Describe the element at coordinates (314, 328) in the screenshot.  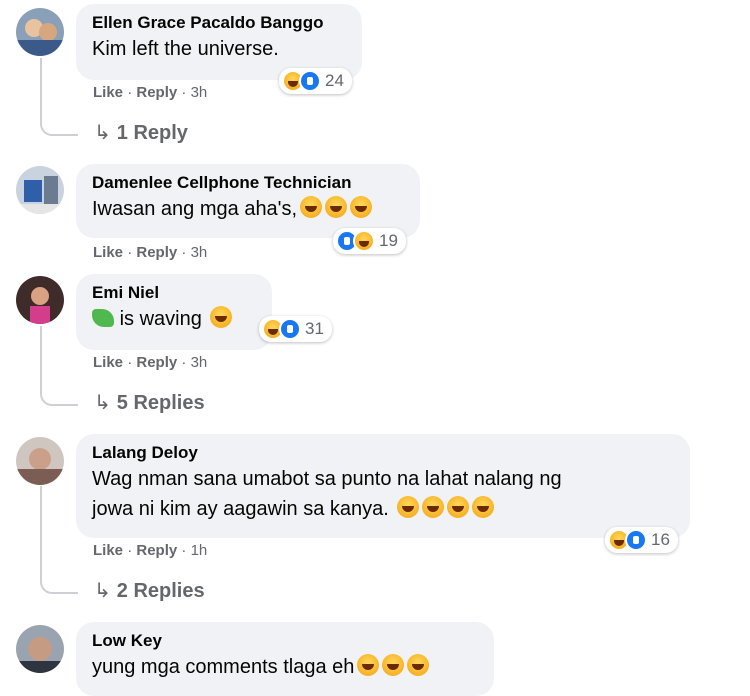
I see `reaction-count: 31` at that location.